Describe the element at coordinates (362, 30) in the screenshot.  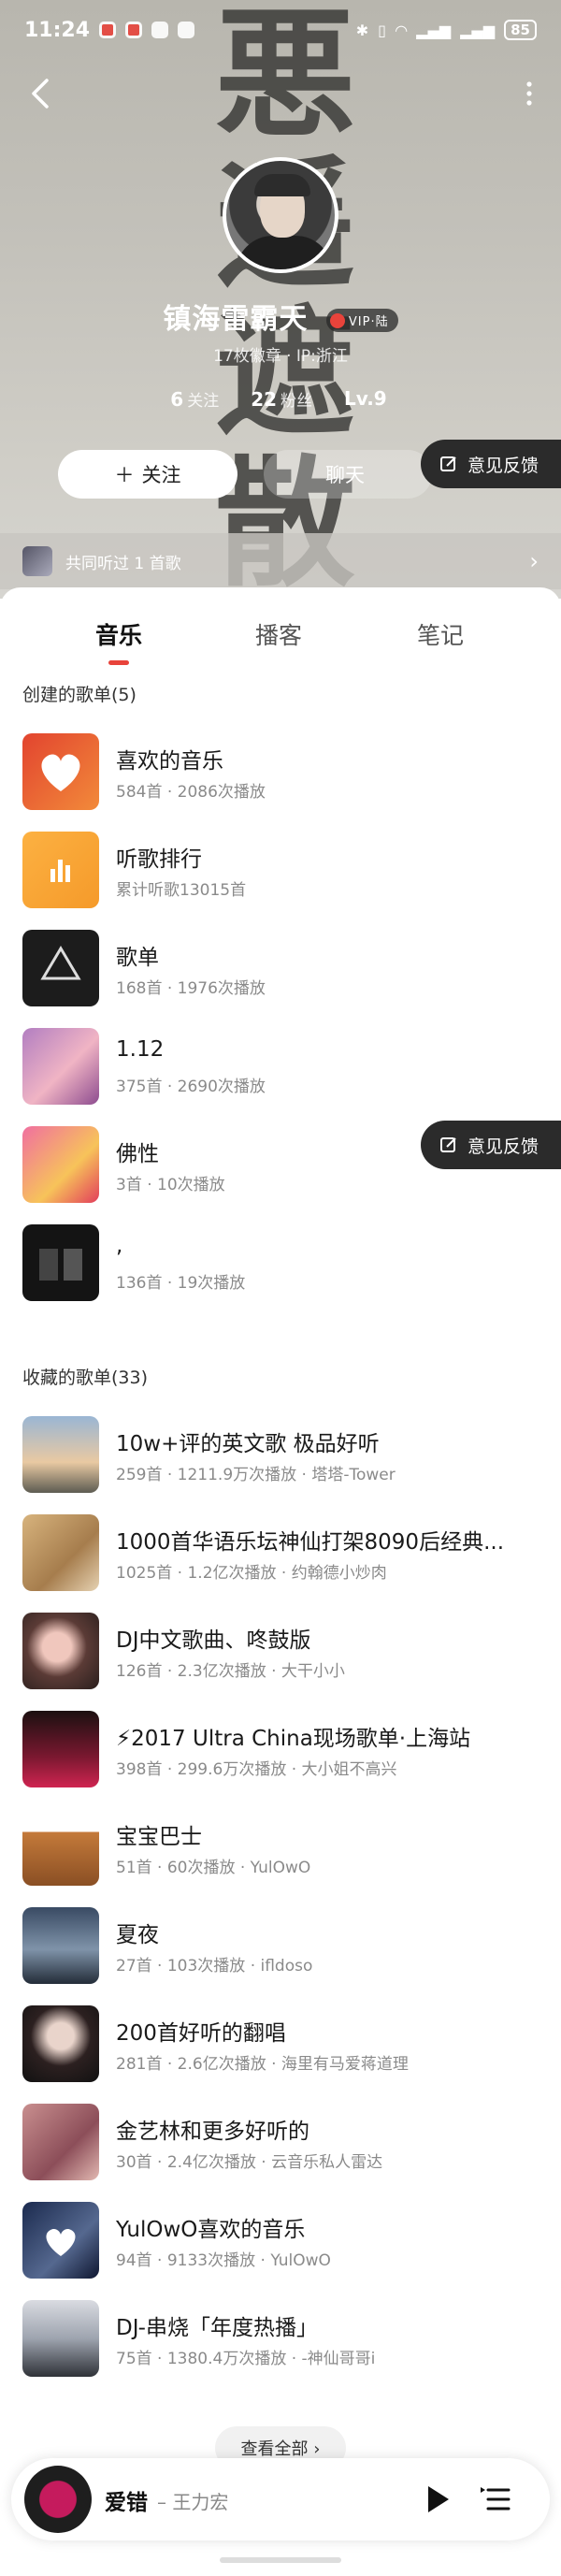
I see `bluetooth-icon: ✱` at that location.